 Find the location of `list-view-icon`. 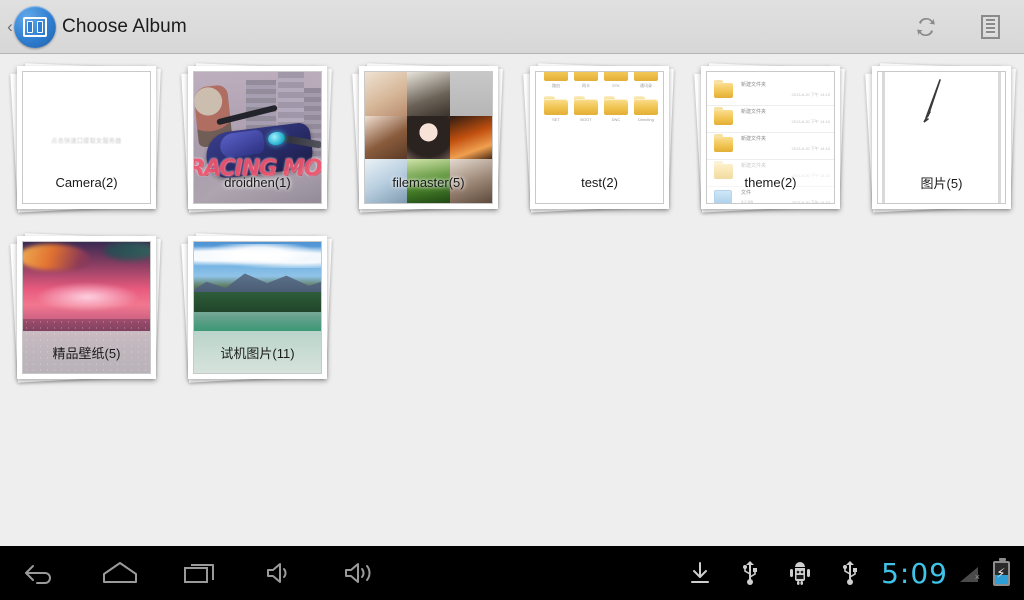

list-view-icon is located at coordinates (990, 27).